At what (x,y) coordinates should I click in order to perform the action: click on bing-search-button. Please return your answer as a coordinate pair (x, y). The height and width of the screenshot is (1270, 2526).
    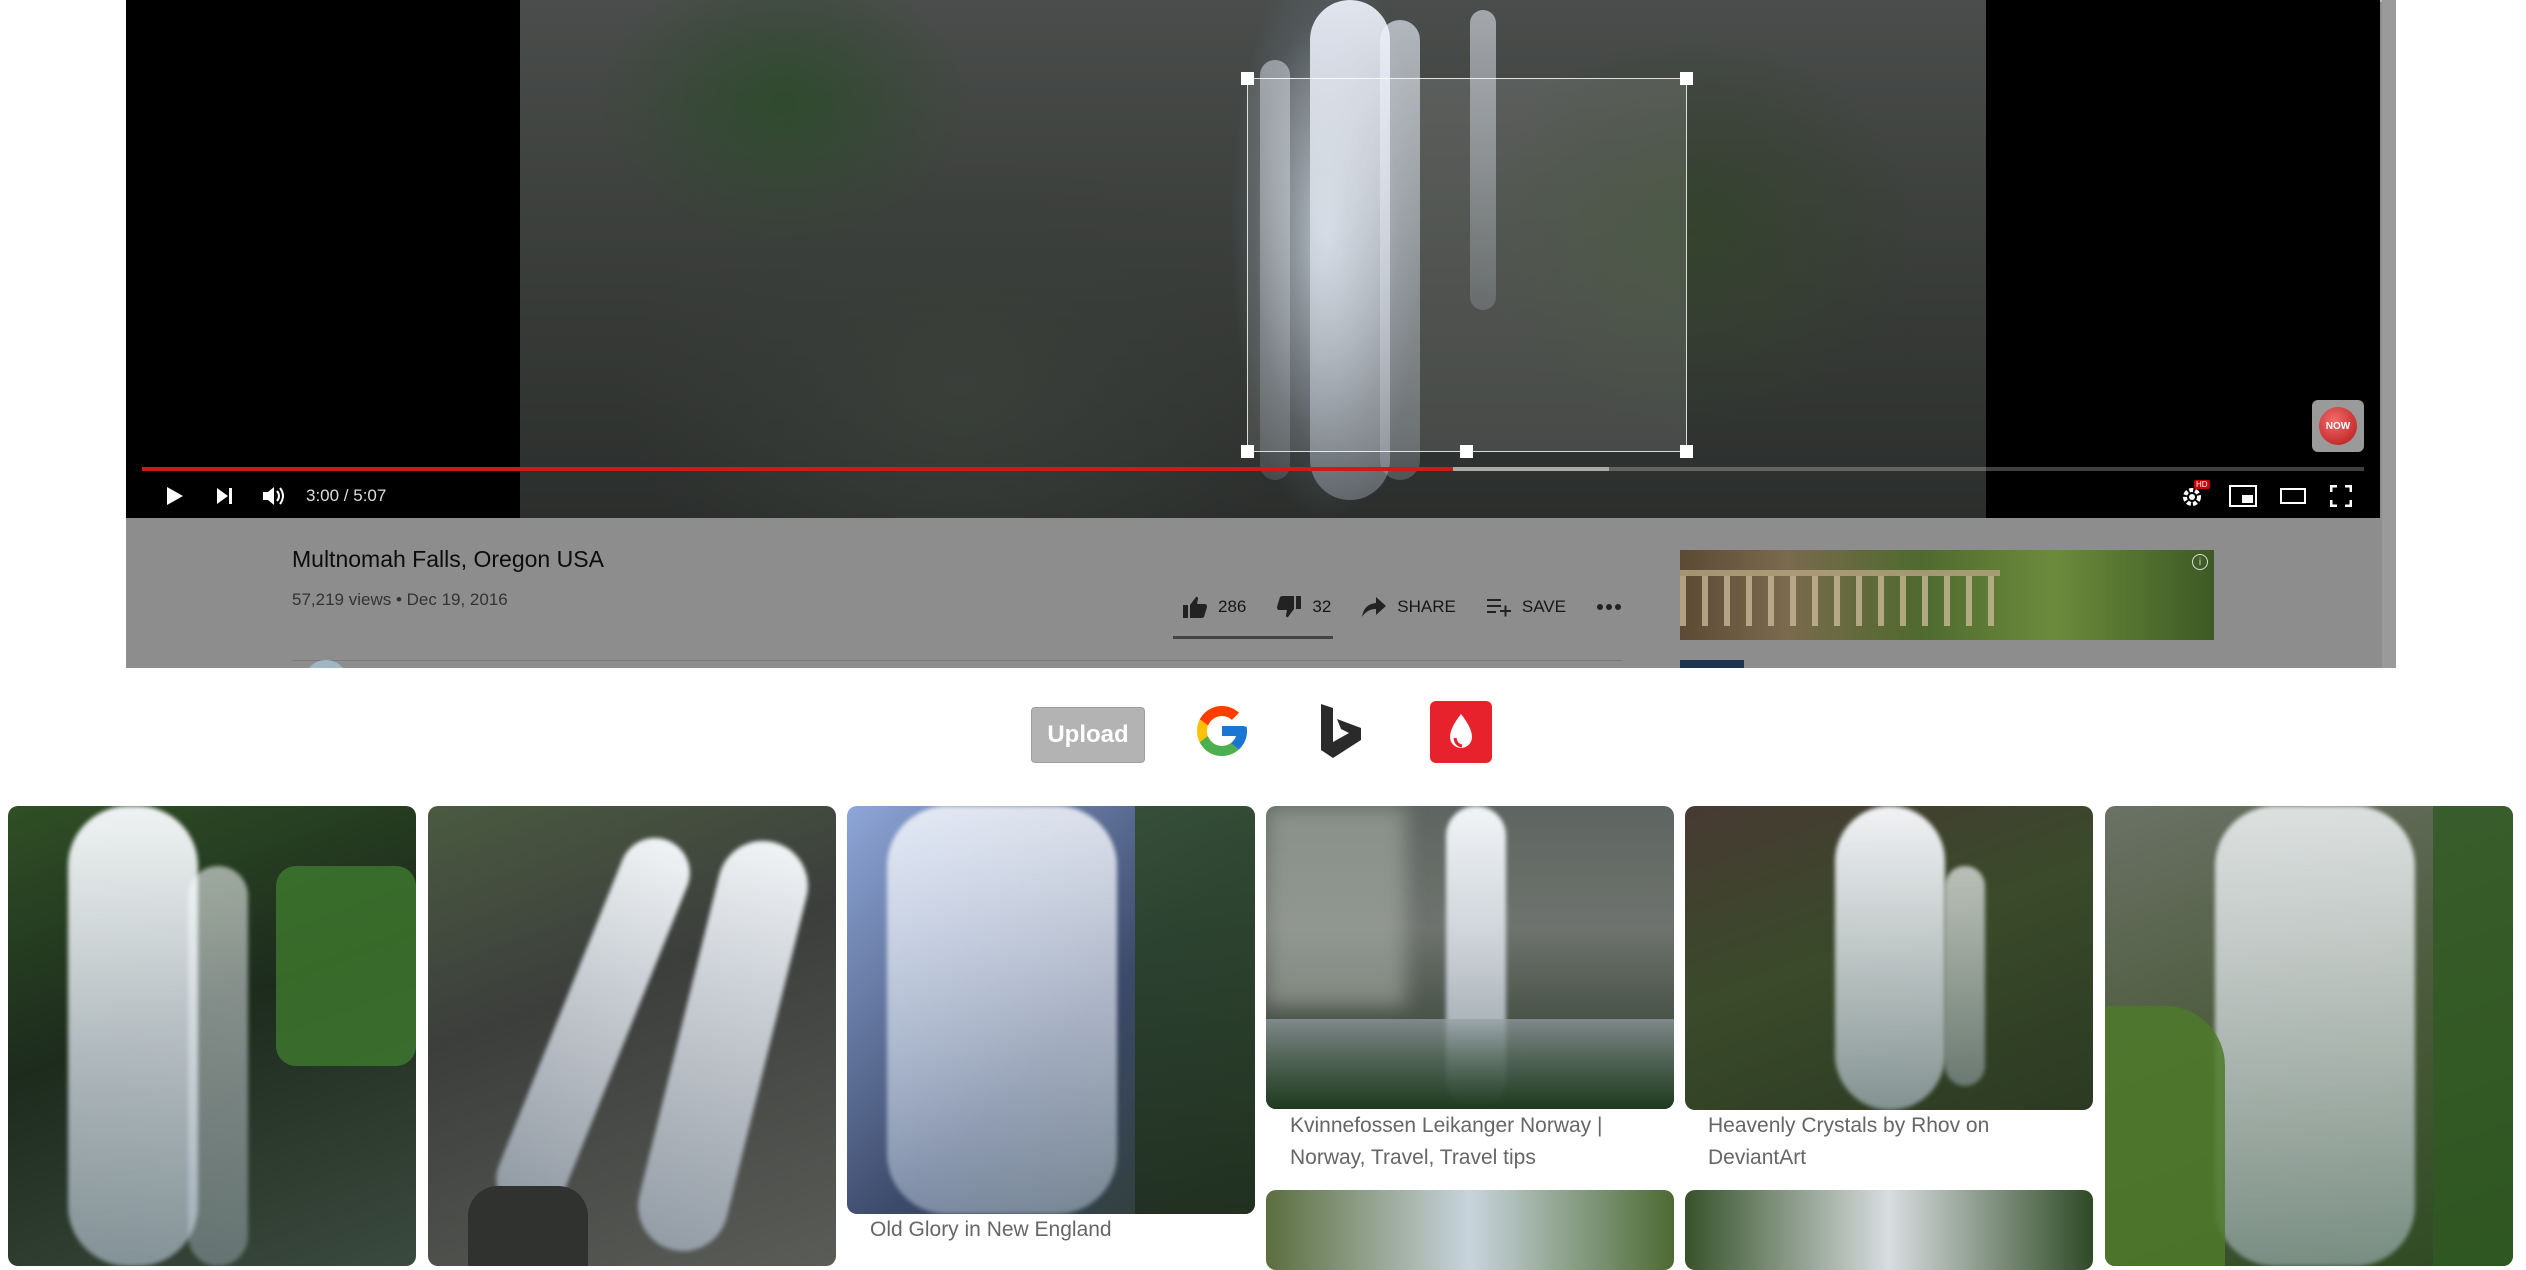
    Looking at the image, I should click on (1342, 731).